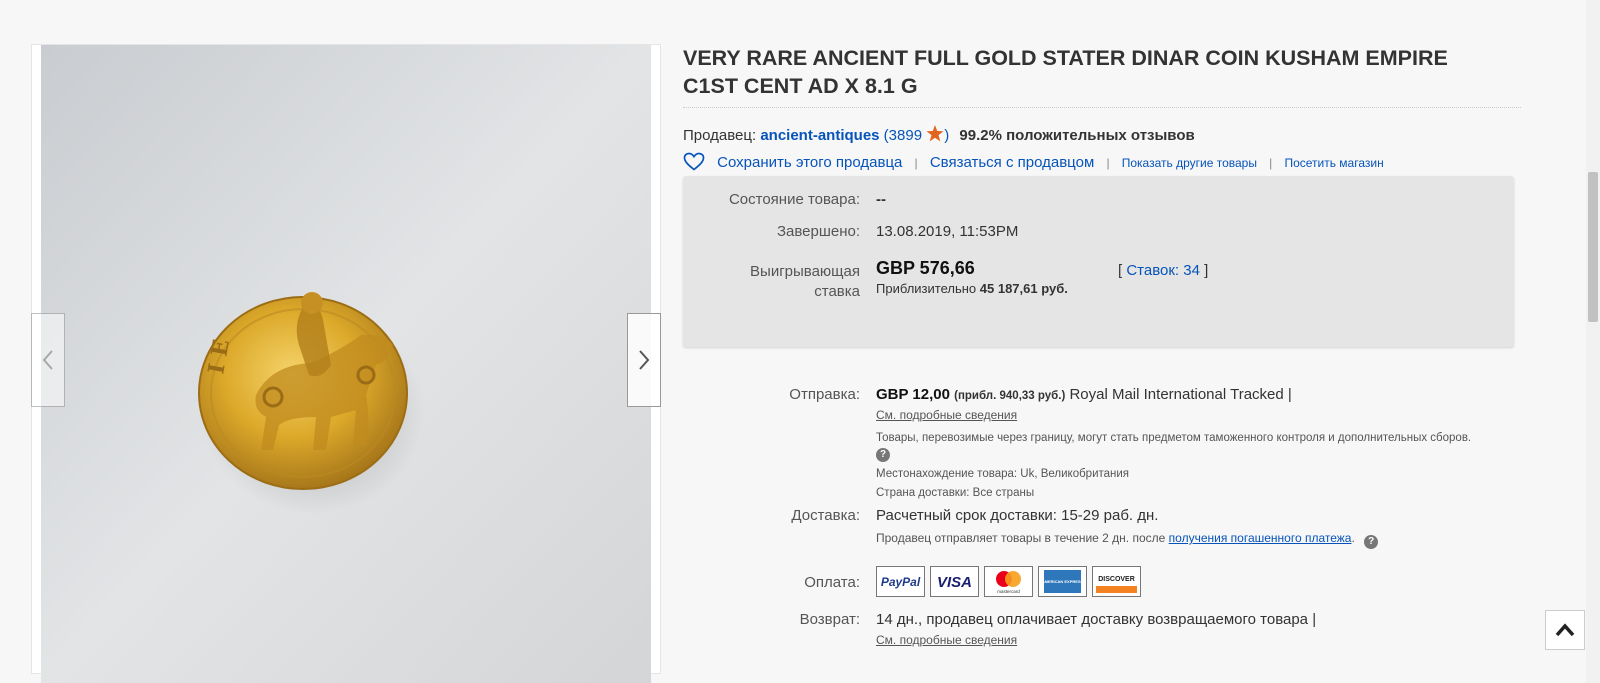 Image resolution: width=1600 pixels, height=683 pixels. I want to click on handling-suffix: ., so click(1353, 538).